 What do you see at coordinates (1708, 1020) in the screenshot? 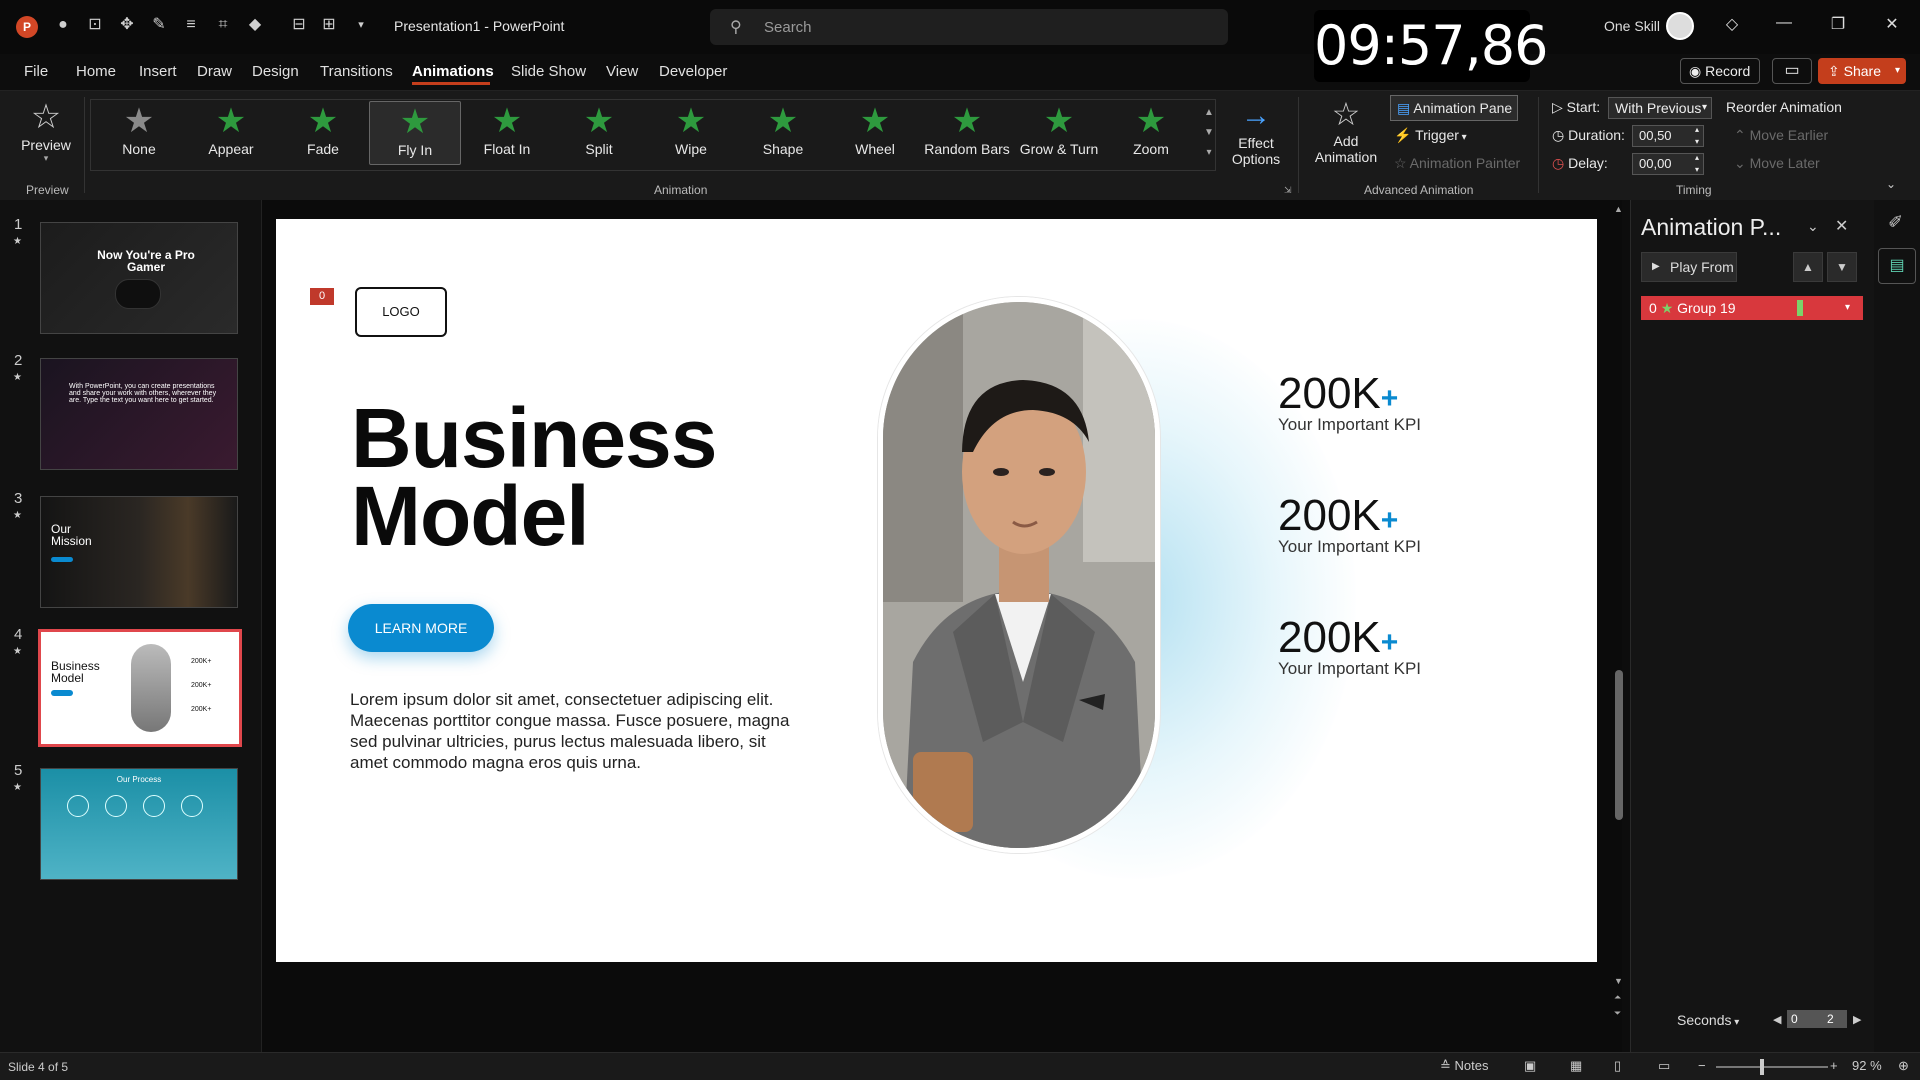
I see `seconds-dropdown: Seconds ▾` at bounding box center [1708, 1020].